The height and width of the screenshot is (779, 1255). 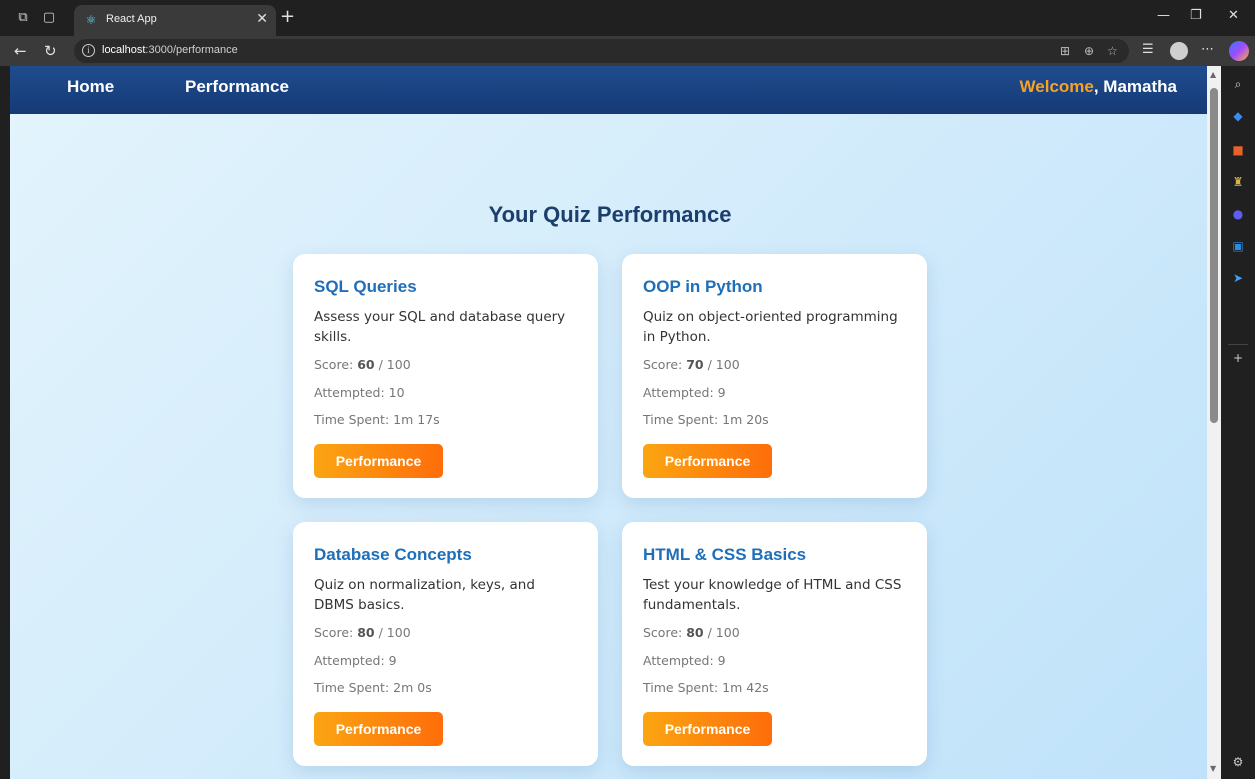 What do you see at coordinates (23, 18) in the screenshot?
I see `workspaces-icon: ⧉` at bounding box center [23, 18].